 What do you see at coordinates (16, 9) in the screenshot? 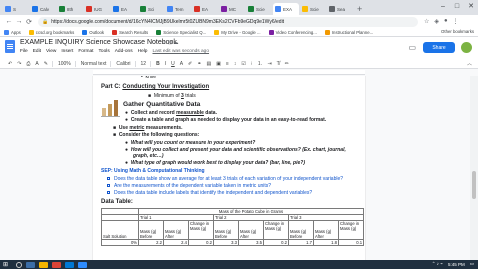
I see `browser-tab: S` at bounding box center [16, 9].